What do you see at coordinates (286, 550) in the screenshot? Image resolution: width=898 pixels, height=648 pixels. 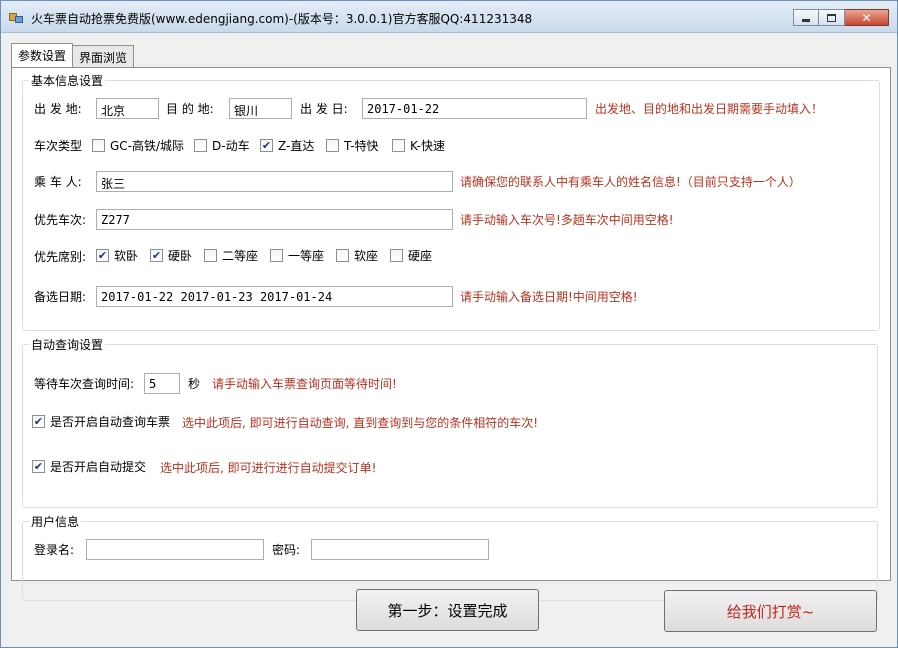 I see `password-label: 密码:` at bounding box center [286, 550].